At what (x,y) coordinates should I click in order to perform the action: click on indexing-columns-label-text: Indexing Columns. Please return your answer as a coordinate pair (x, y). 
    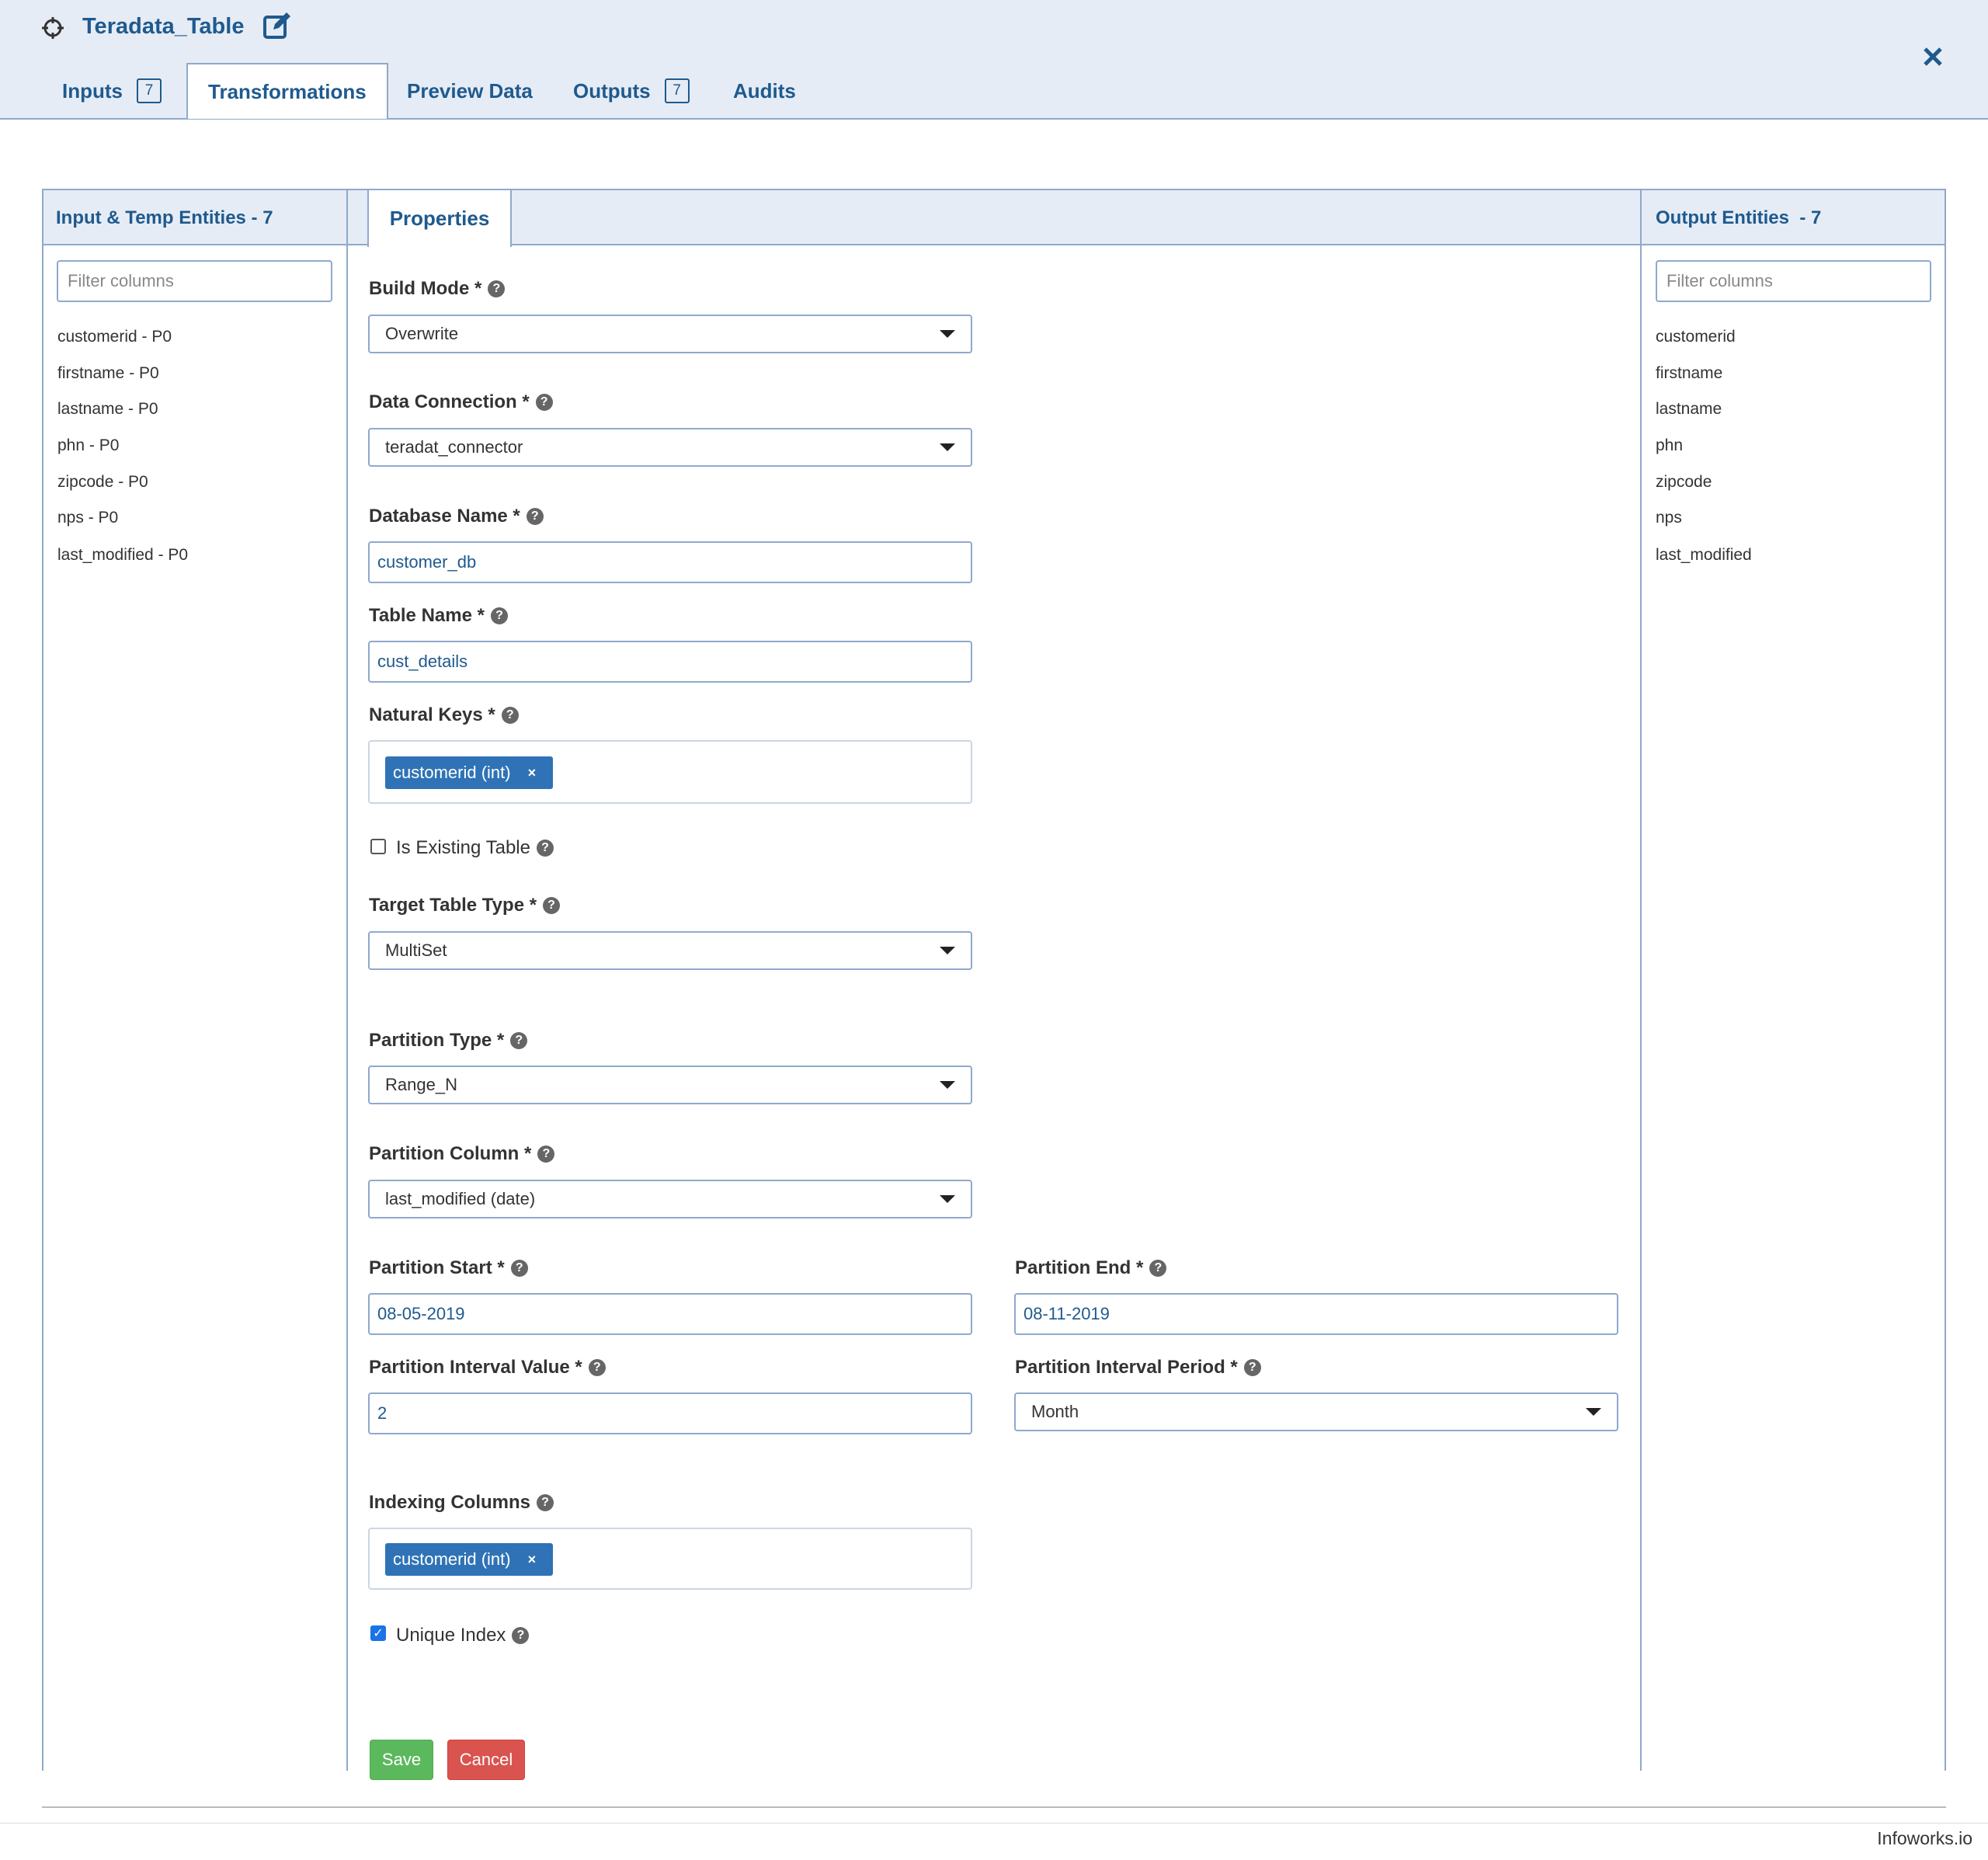
    Looking at the image, I should click on (450, 1502).